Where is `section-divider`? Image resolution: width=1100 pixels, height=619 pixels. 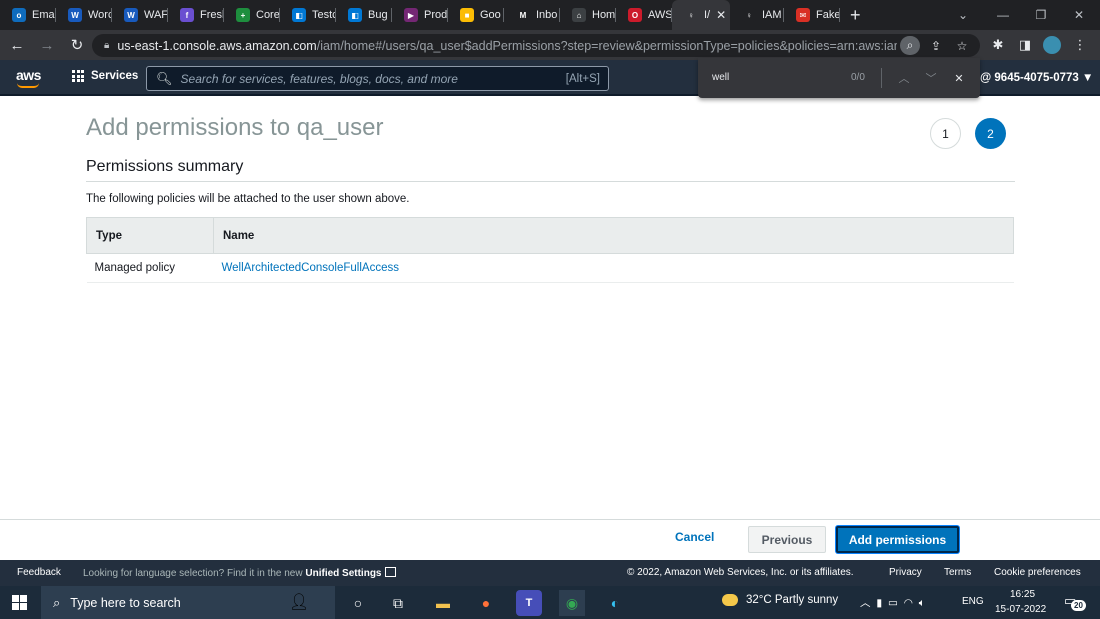
section-divider is located at coordinates (550, 181).